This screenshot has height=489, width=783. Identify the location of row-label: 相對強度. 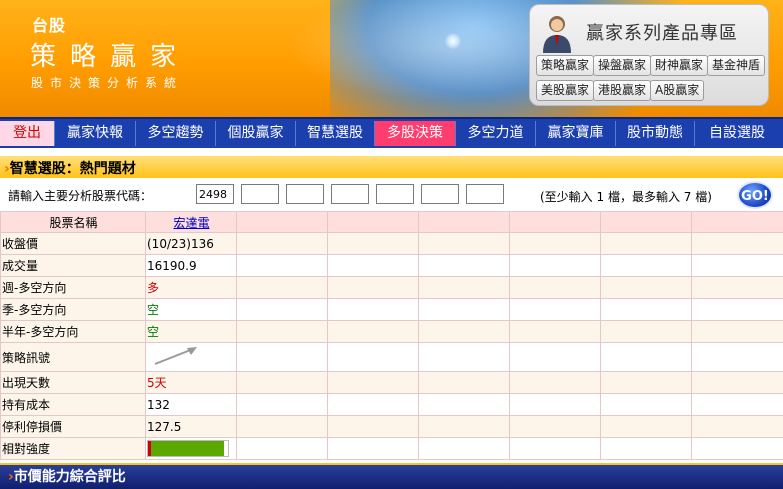
(73, 449).